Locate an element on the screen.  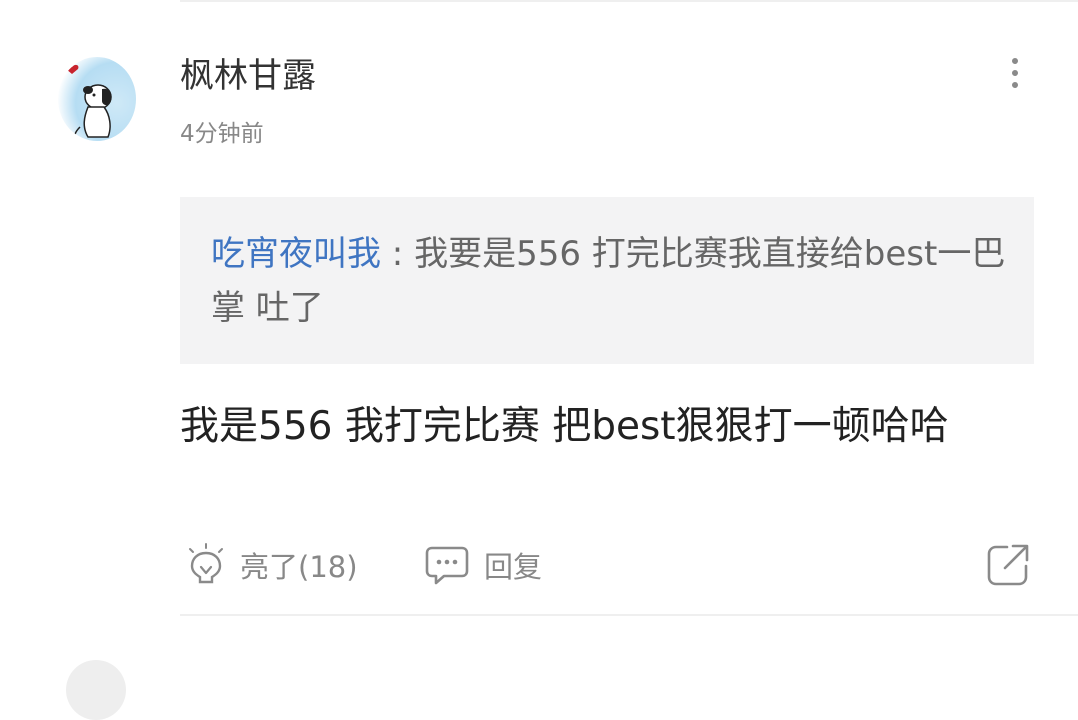
timestamp: 4分钟前 is located at coordinates (222, 134).